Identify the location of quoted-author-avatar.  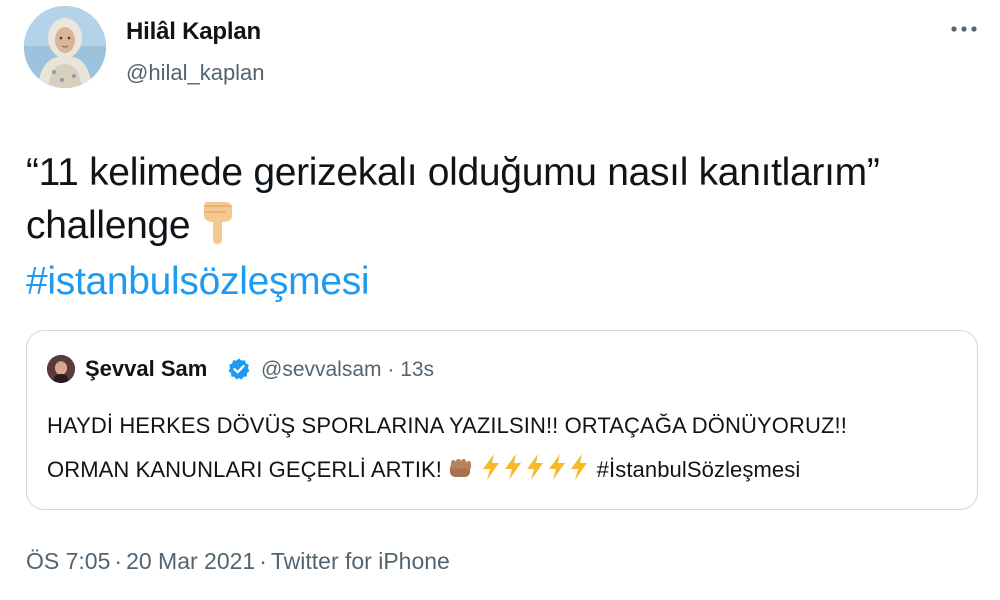
(61, 369).